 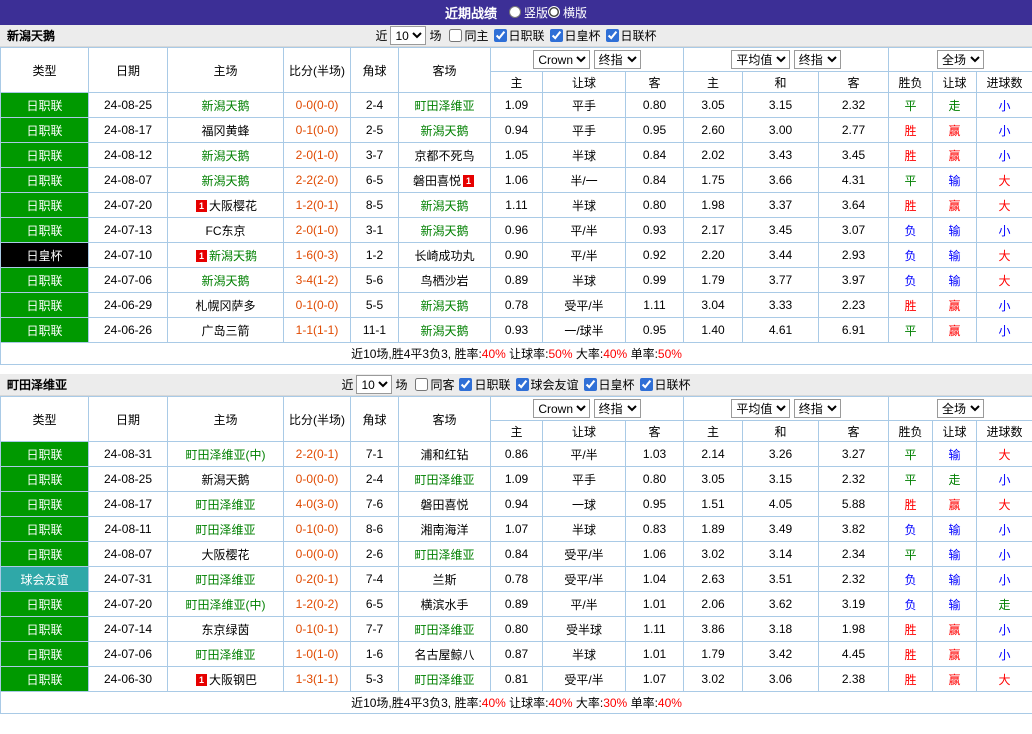 I want to click on league-filter: 同客, so click(x=434, y=384).